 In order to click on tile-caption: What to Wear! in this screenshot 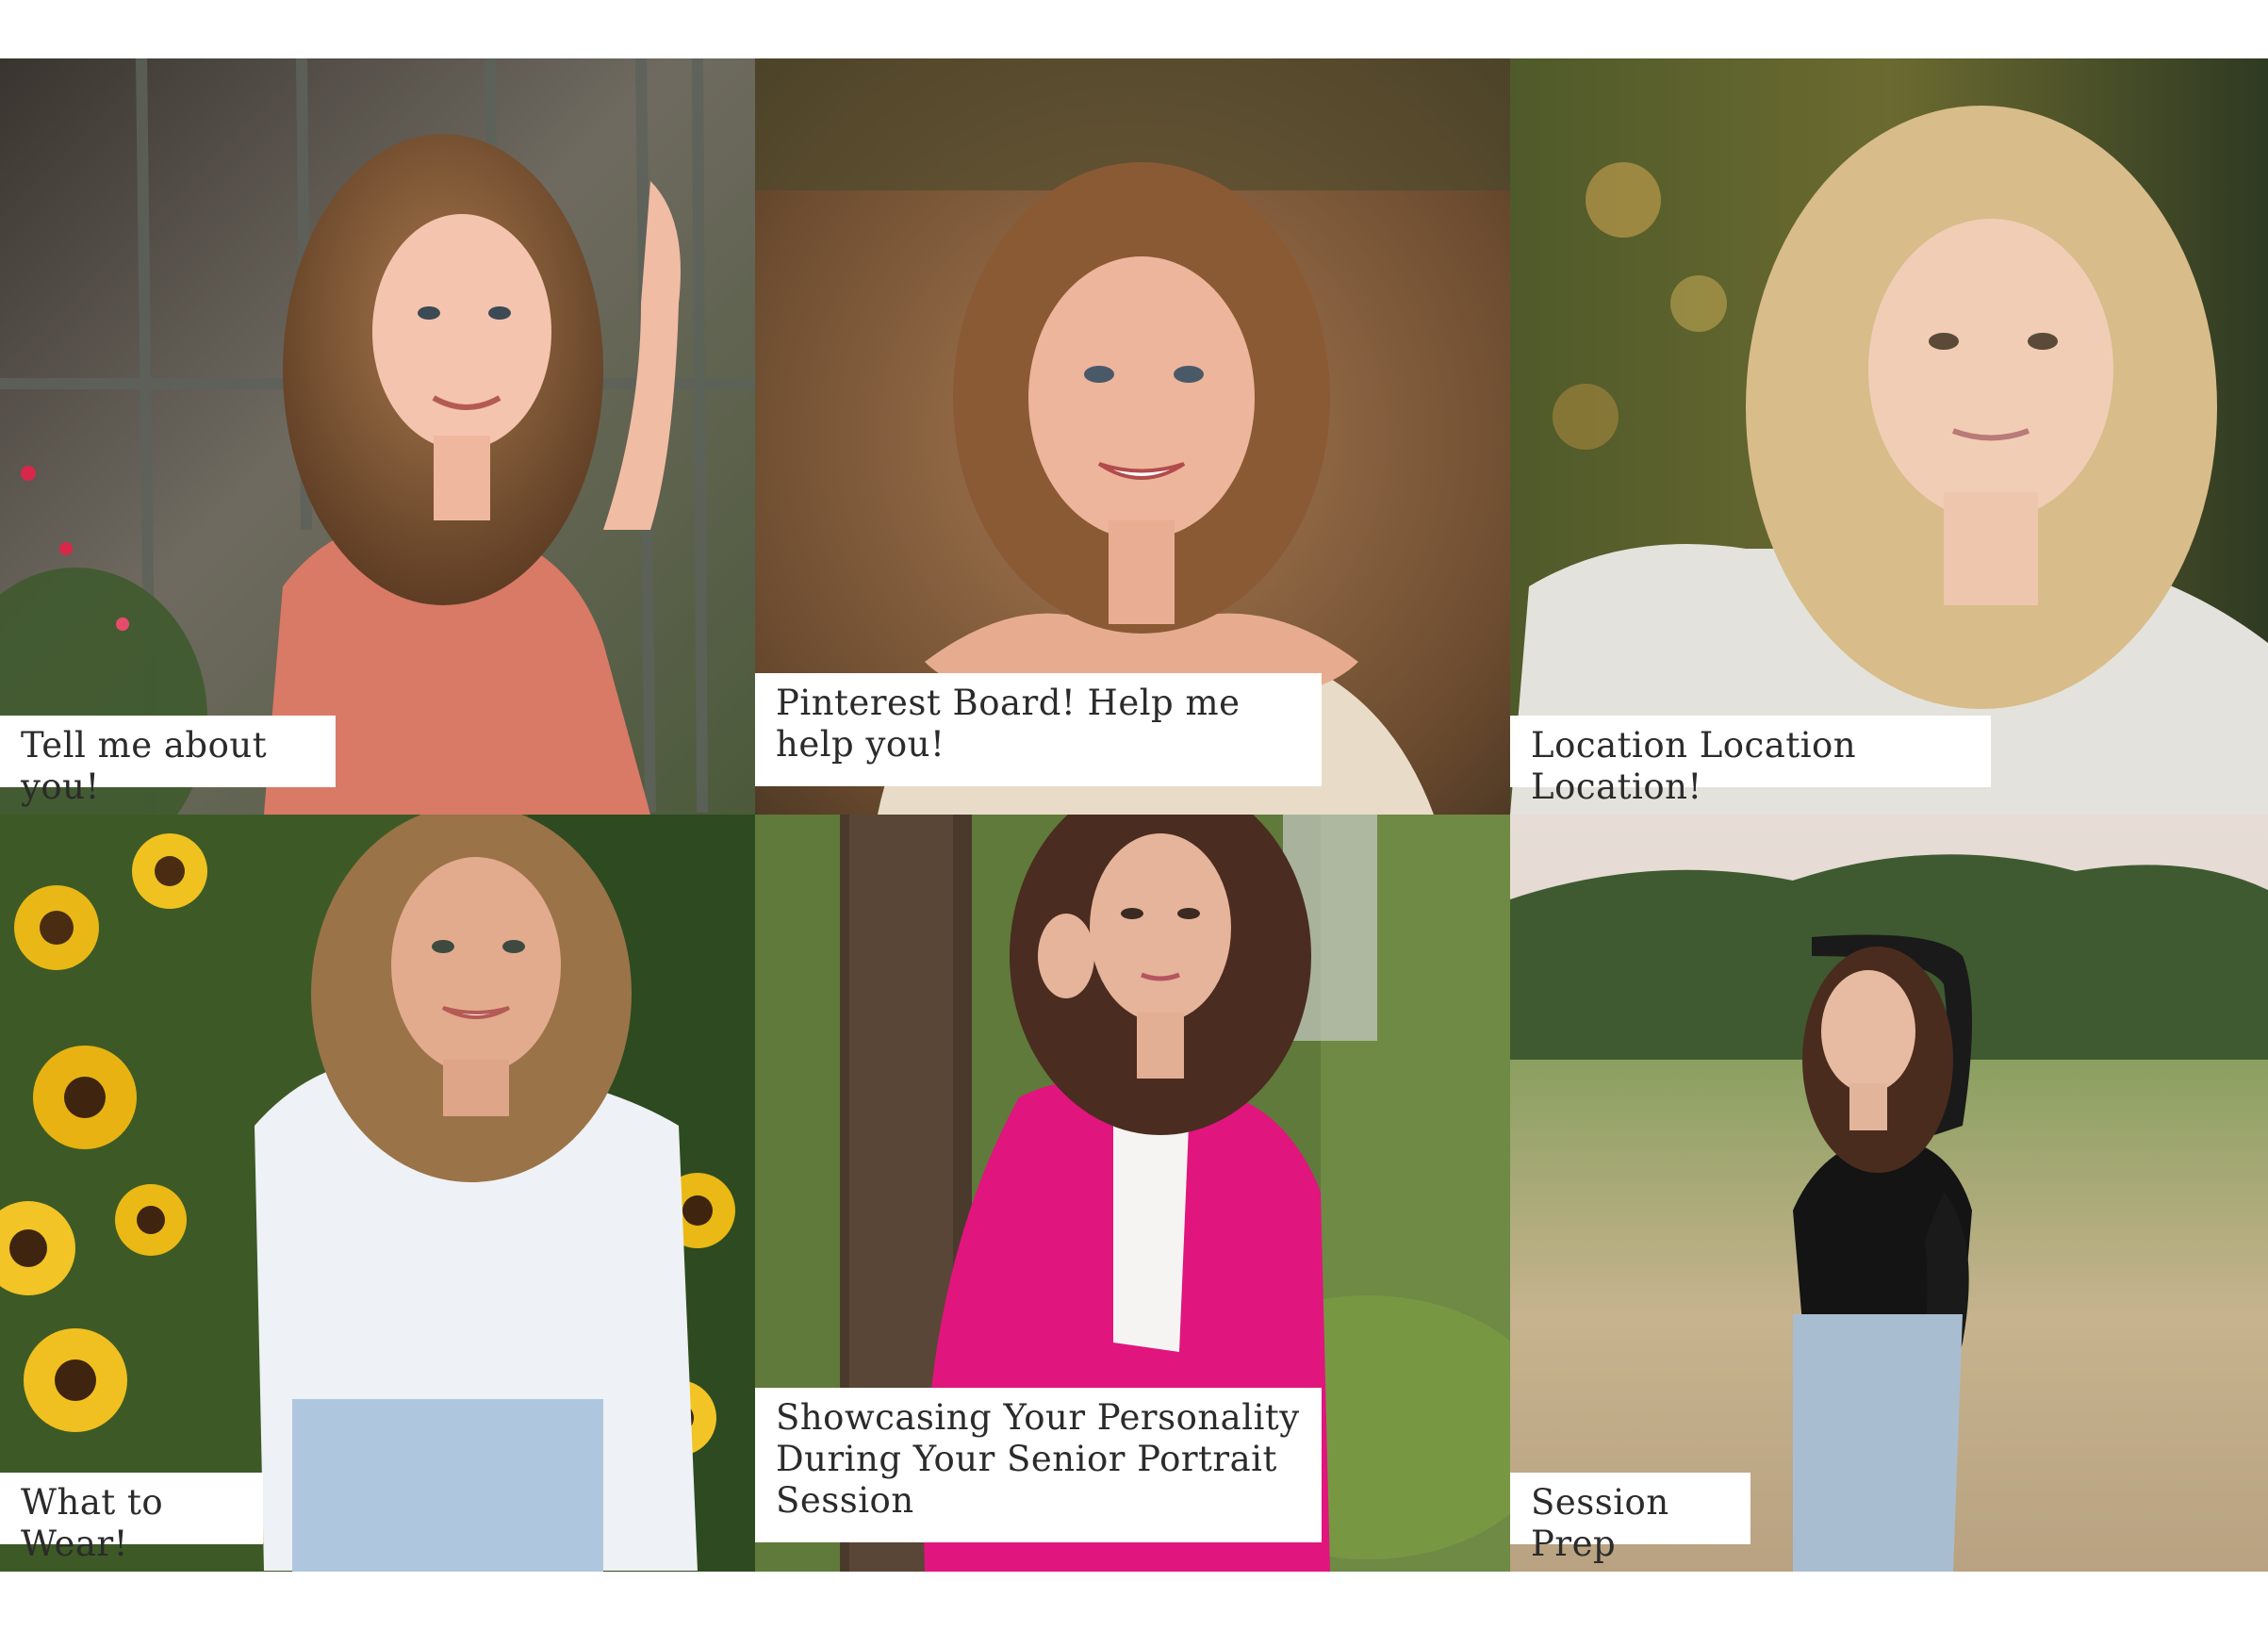, I will do `click(131, 1518)`.